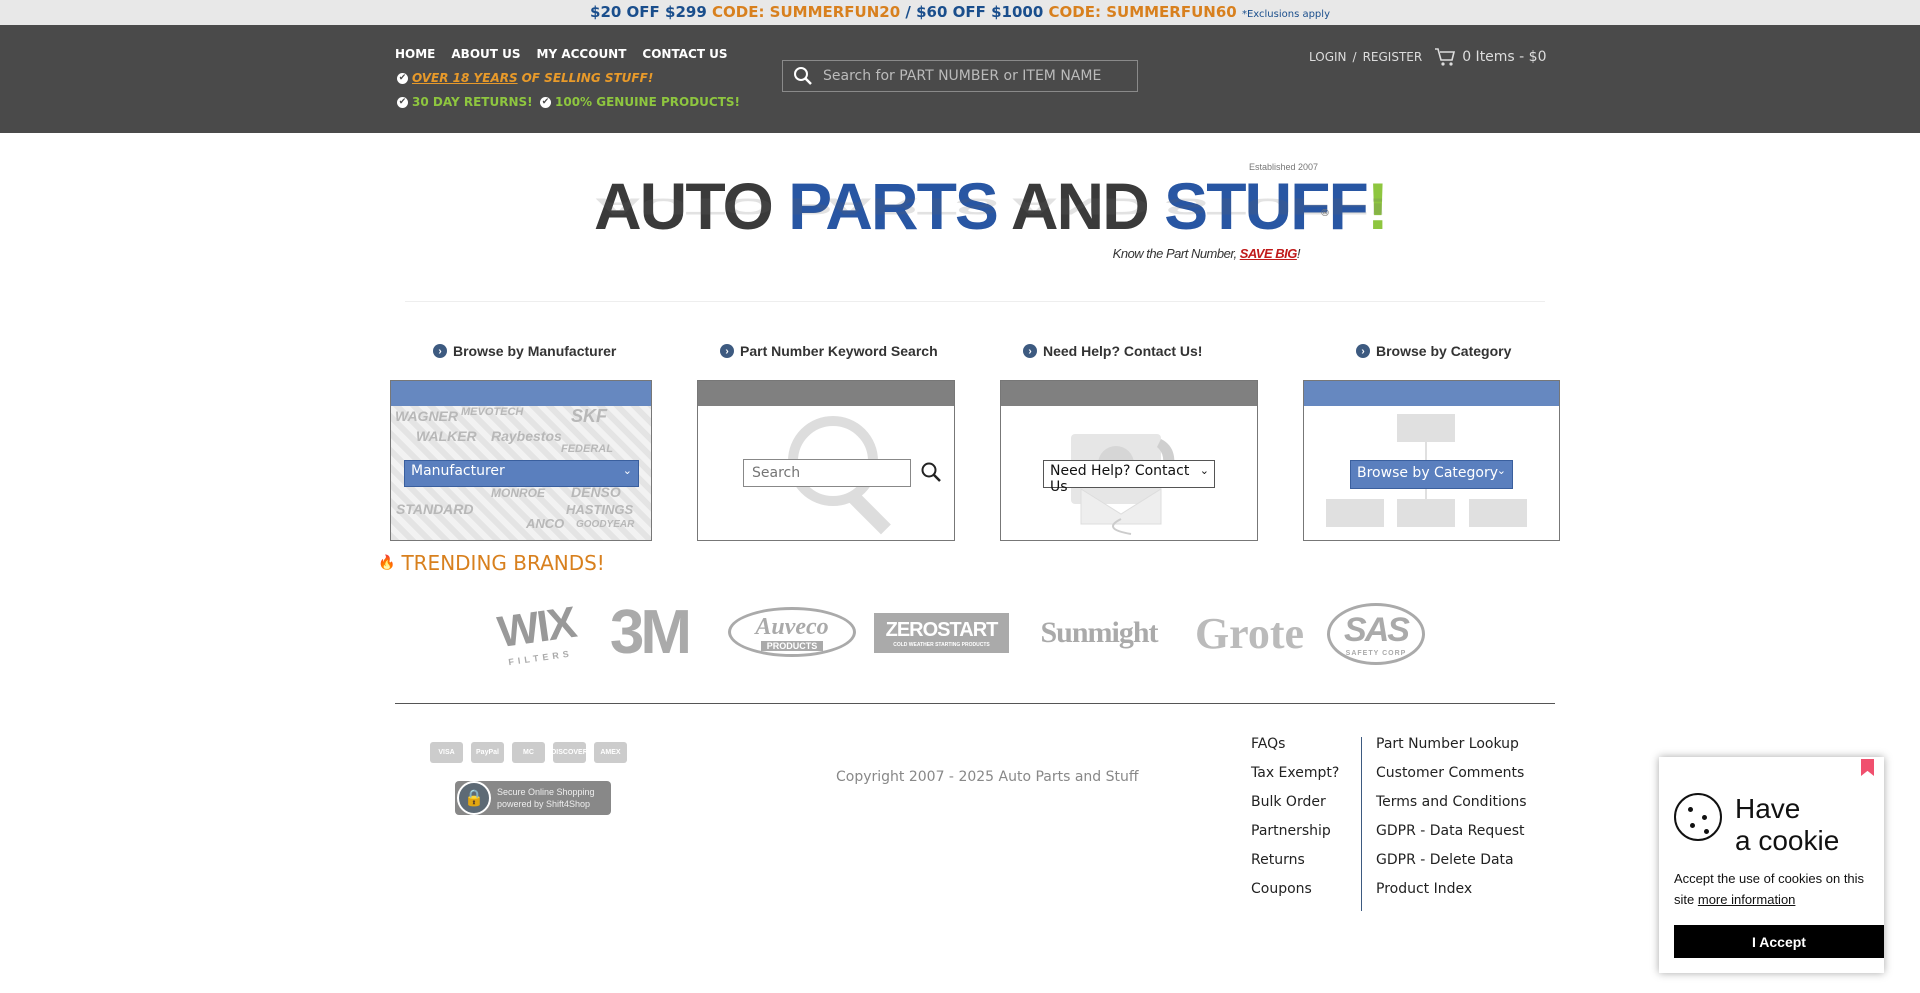  I want to click on footer-link-customer-comments: Customer Comments, so click(1451, 779).